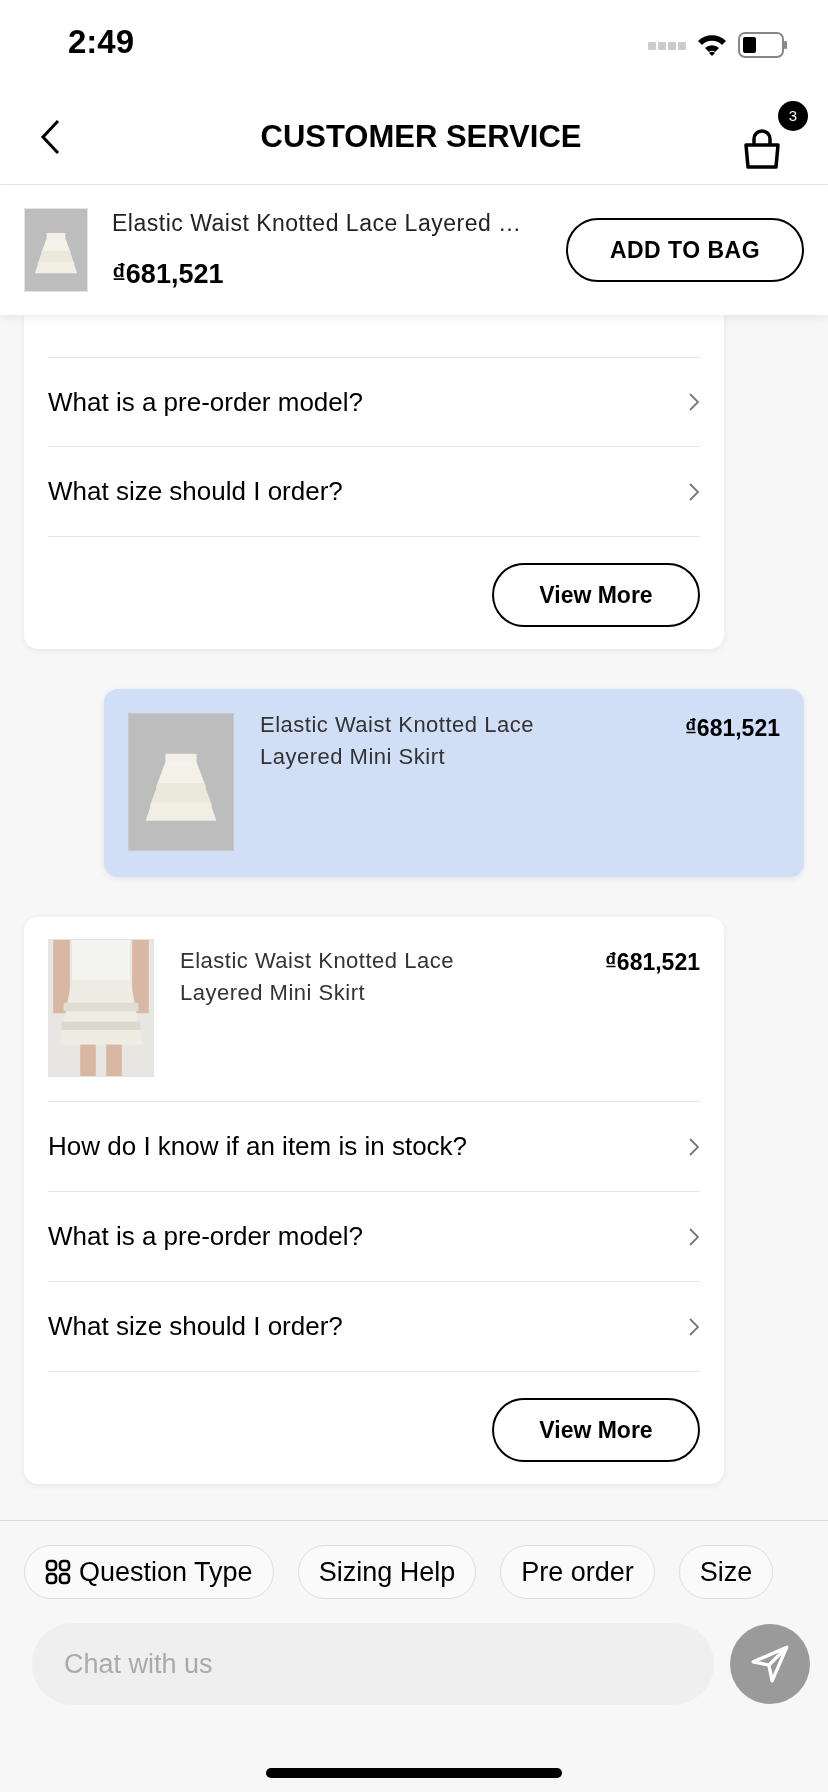 Image resolution: width=828 pixels, height=1792 pixels. I want to click on quick-reply-chip: Size, so click(726, 1572).